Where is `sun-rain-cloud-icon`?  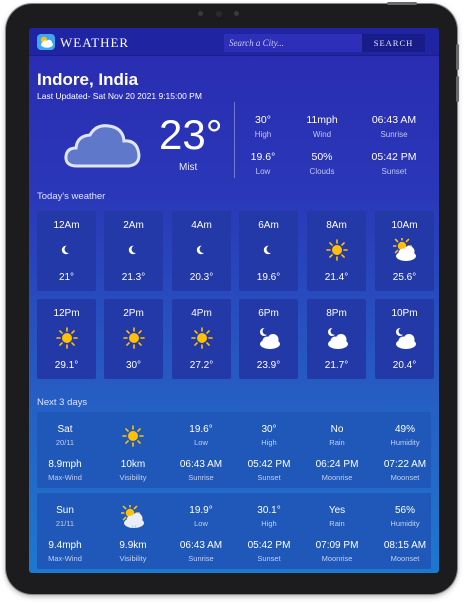 sun-rain-cloud-icon is located at coordinates (132, 516).